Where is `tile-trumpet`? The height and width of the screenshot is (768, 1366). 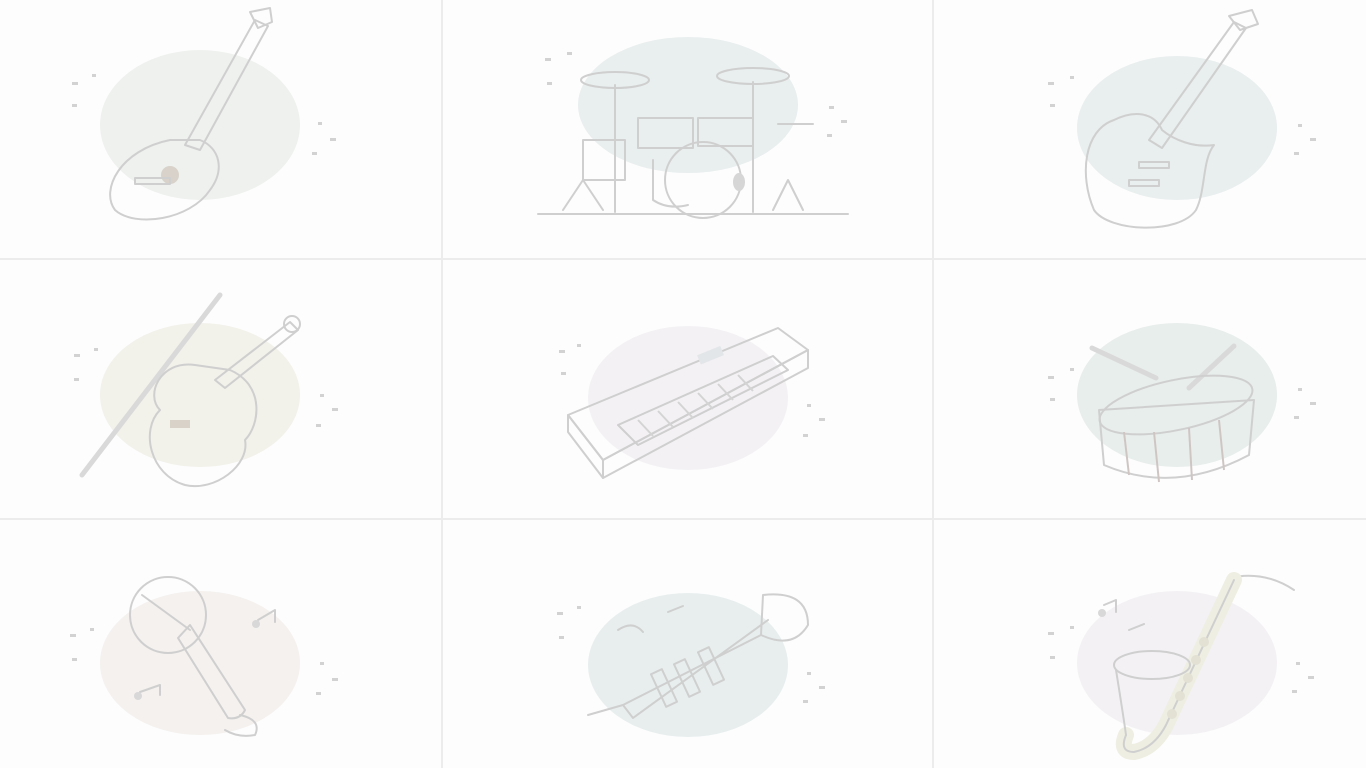
tile-trumpet is located at coordinates (687, 644).